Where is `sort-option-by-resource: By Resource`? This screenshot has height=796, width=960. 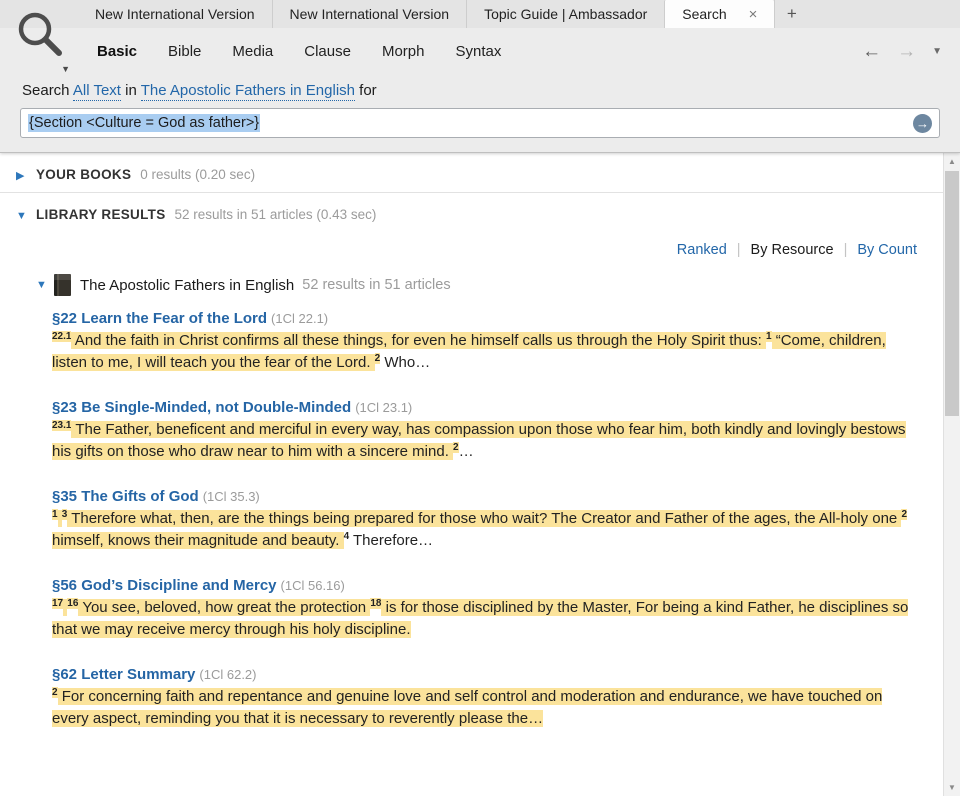
sort-option-by-resource: By Resource is located at coordinates (792, 250).